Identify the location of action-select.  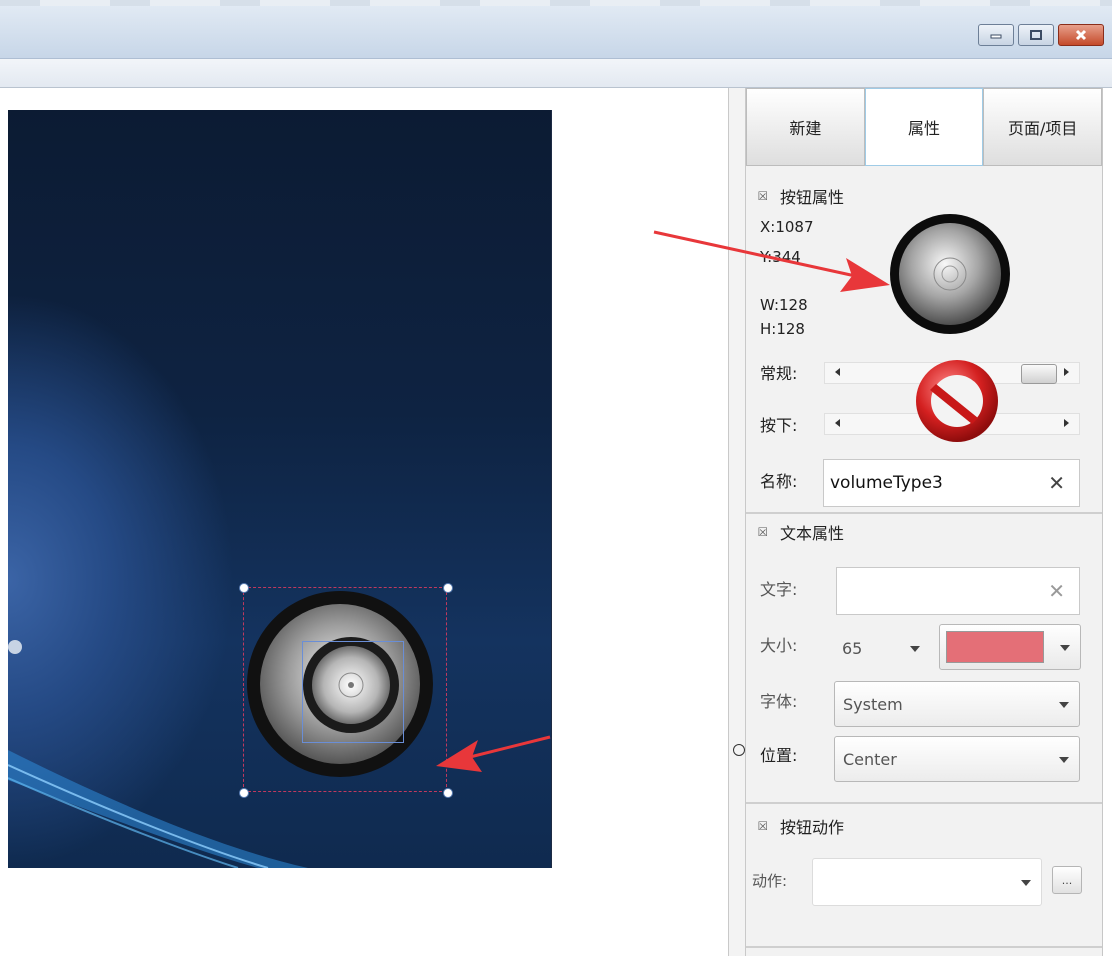
(927, 882).